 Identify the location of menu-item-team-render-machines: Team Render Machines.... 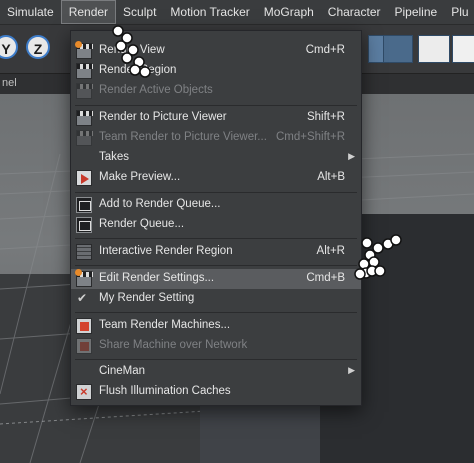
(216, 326).